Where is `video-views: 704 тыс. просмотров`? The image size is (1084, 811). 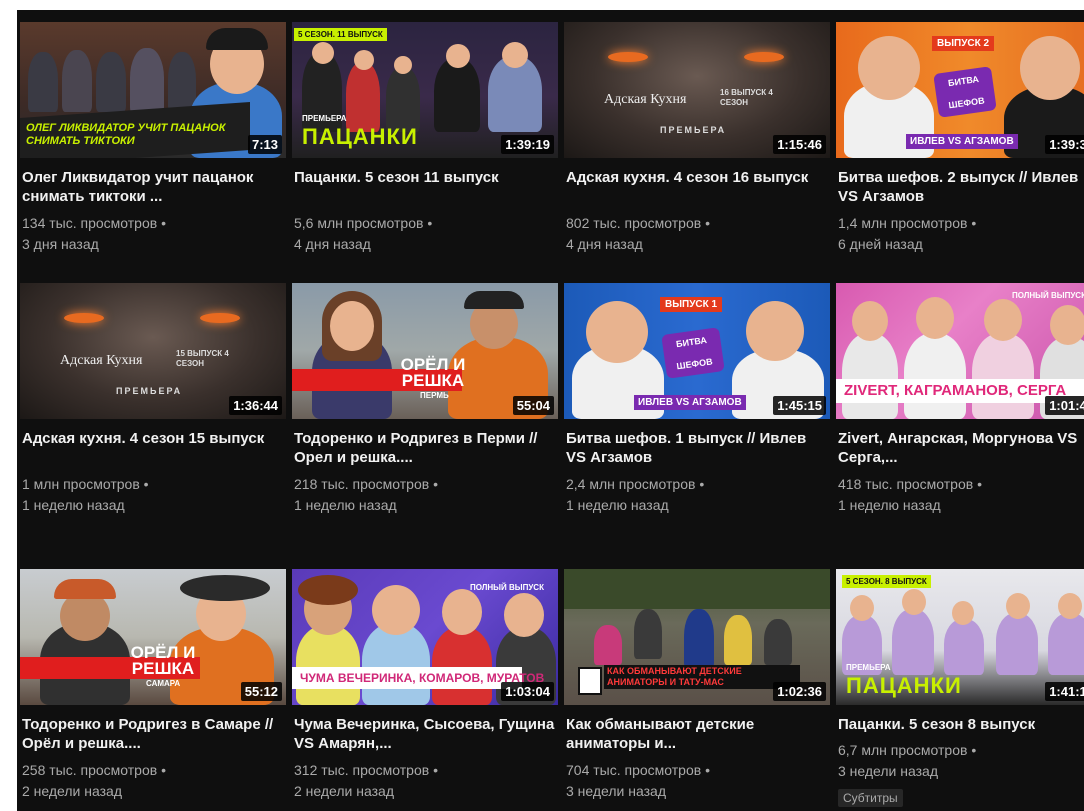 video-views: 704 тыс. просмотров is located at coordinates (634, 770).